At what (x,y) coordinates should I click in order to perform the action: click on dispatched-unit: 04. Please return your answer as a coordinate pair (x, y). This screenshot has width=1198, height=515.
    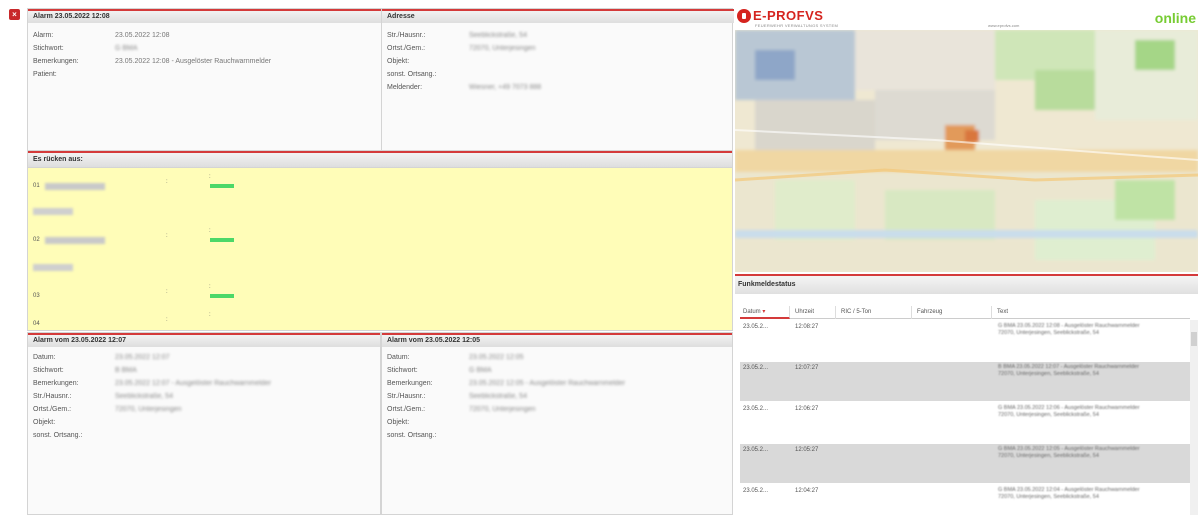
    Looking at the image, I should click on (39, 324).